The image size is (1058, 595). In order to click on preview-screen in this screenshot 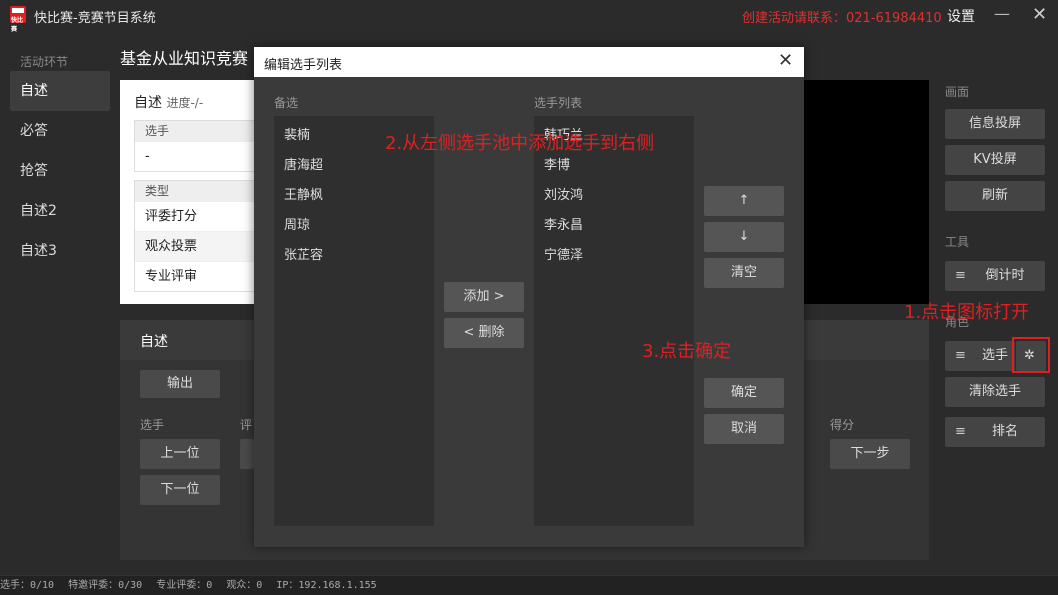, I will do `click(864, 192)`.